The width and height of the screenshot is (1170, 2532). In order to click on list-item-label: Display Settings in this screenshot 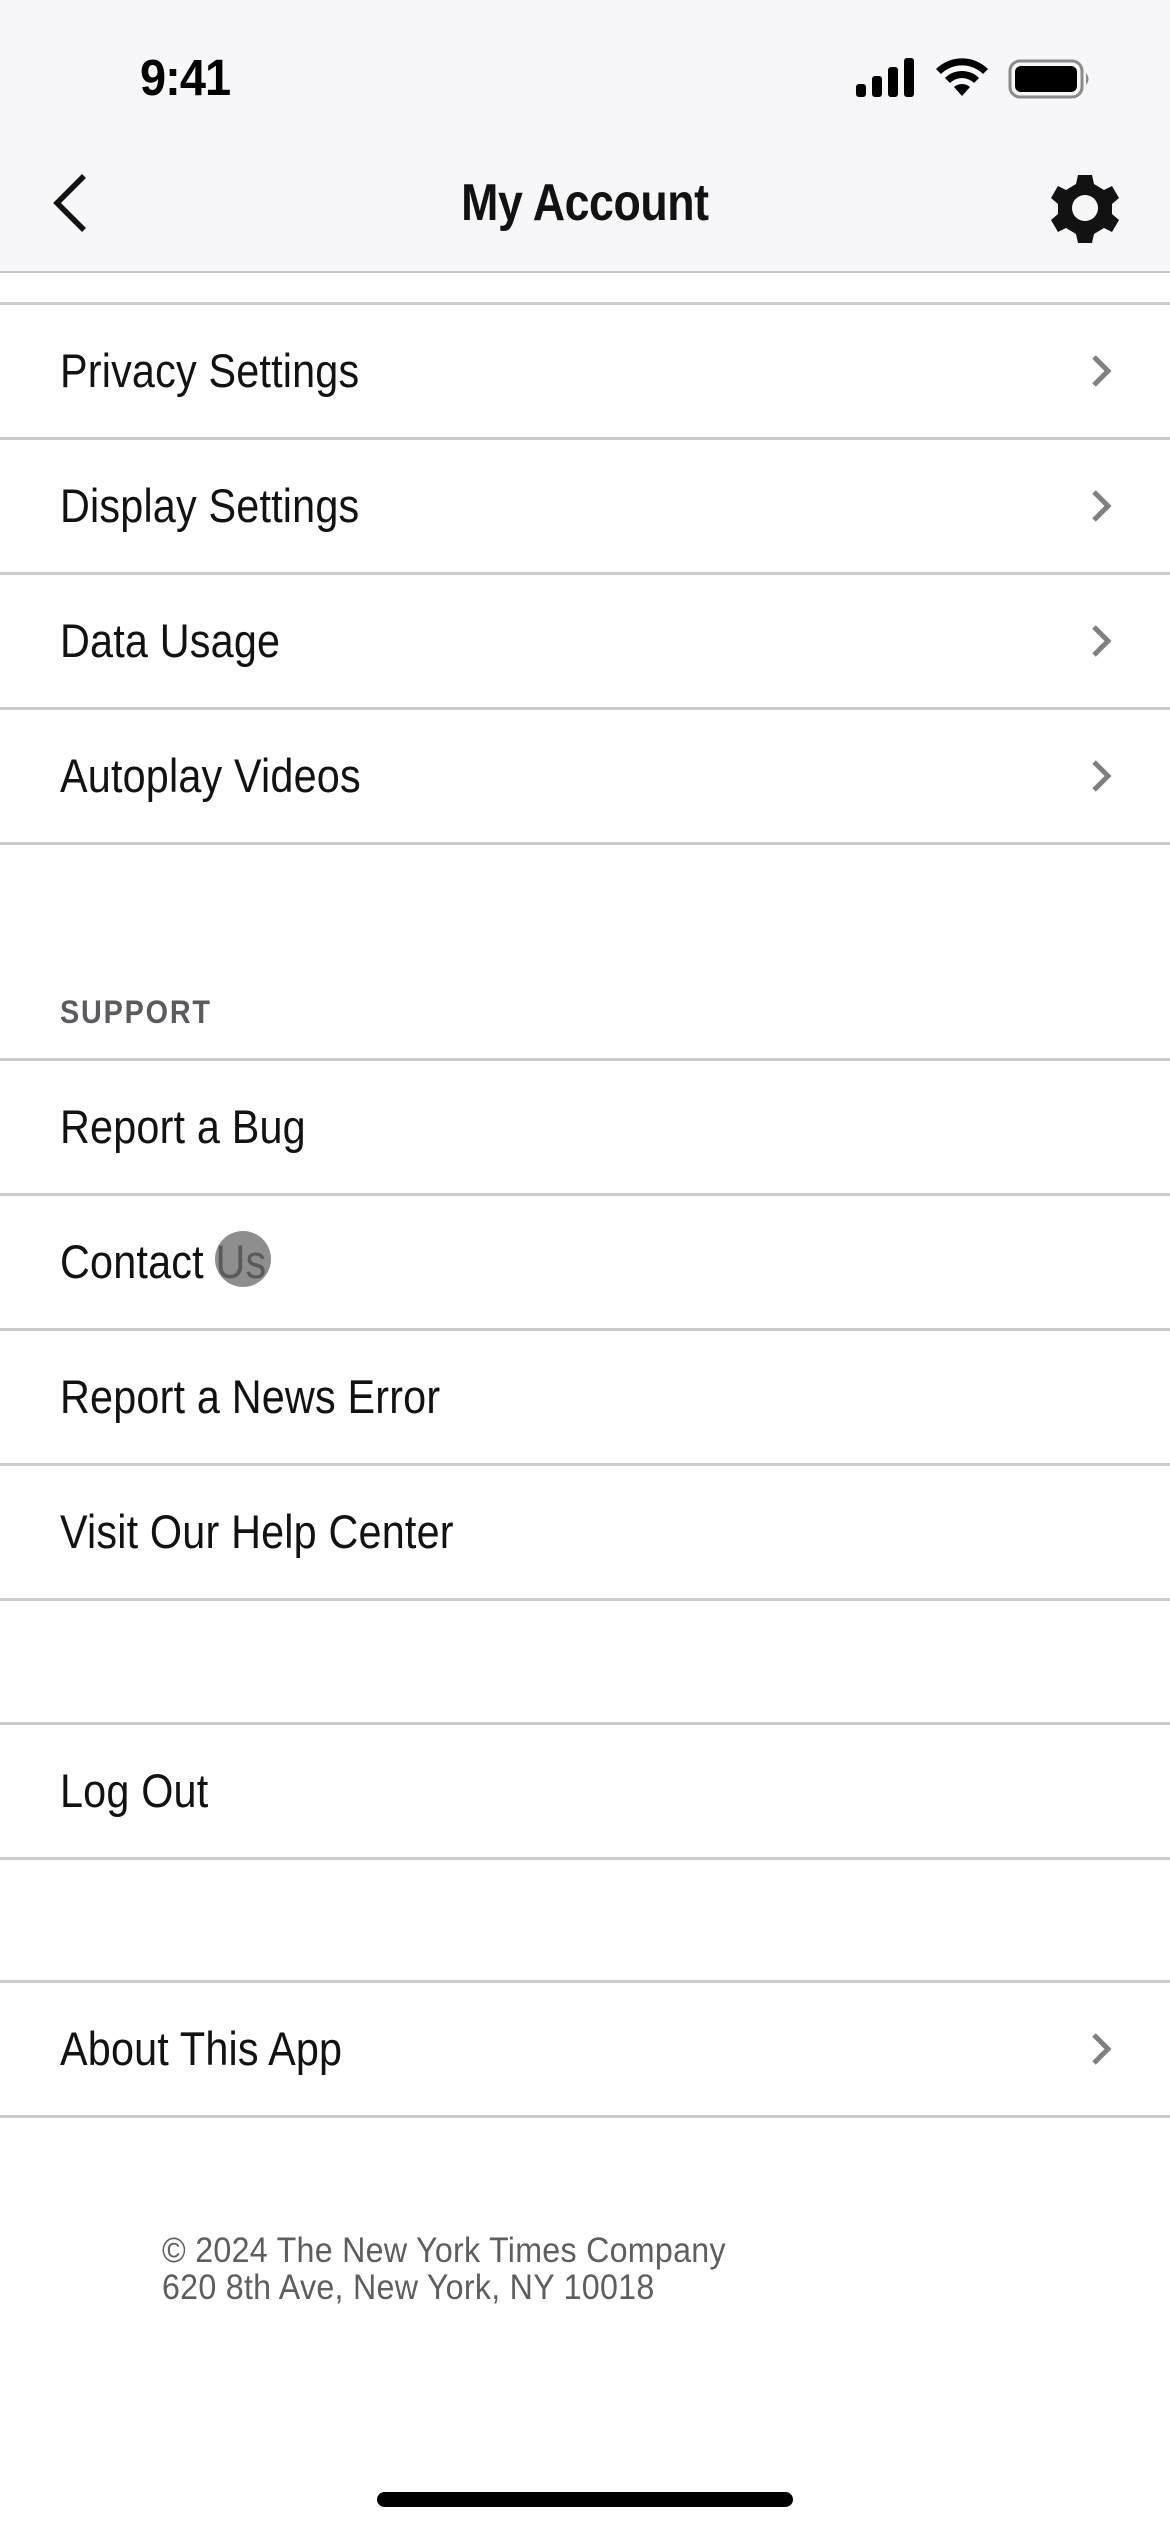, I will do `click(210, 505)`.